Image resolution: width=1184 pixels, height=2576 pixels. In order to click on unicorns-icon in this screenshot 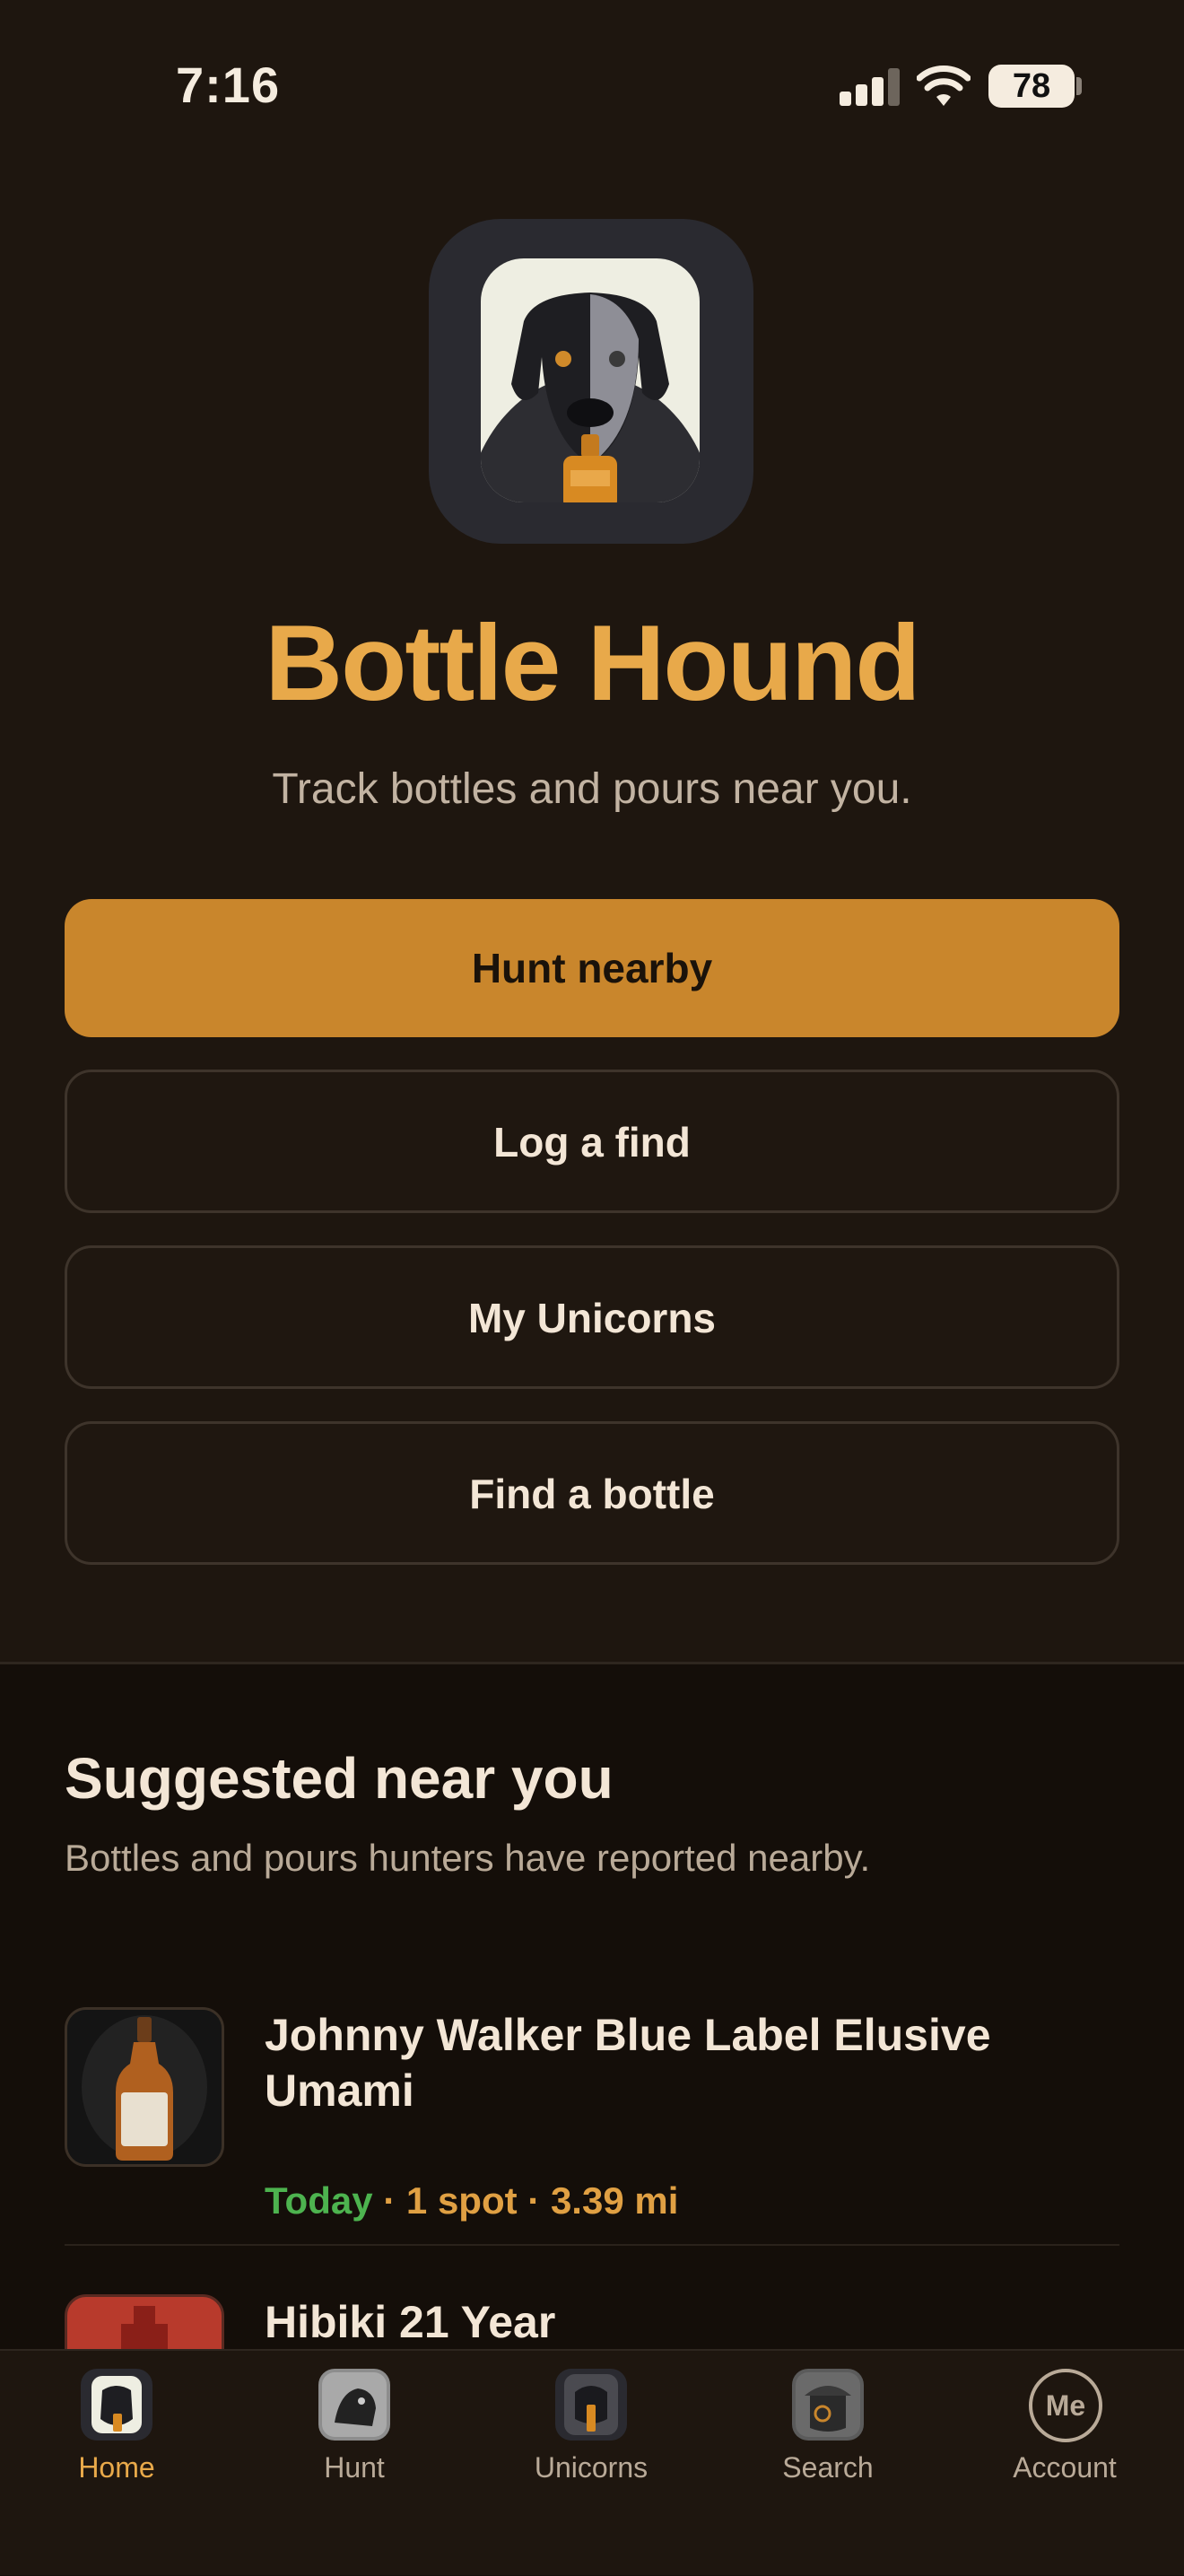, I will do `click(591, 2405)`.